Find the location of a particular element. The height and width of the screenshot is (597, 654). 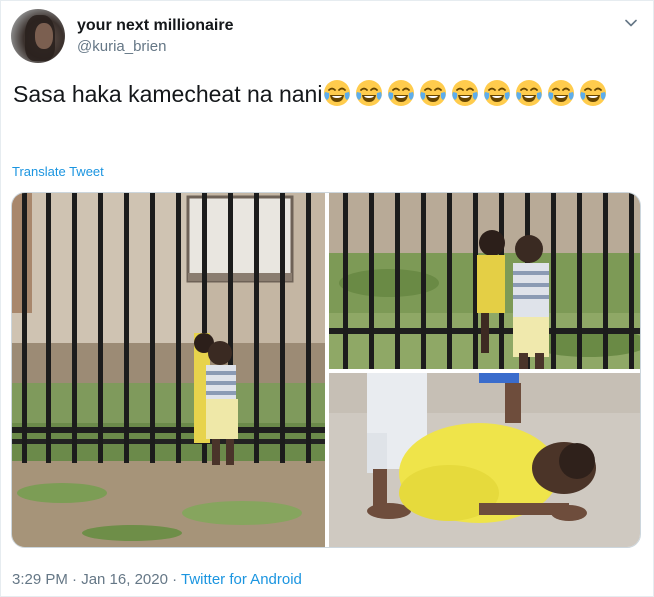

tweet-text-body: Sasa haka kamecheat na nani is located at coordinates (168, 94).